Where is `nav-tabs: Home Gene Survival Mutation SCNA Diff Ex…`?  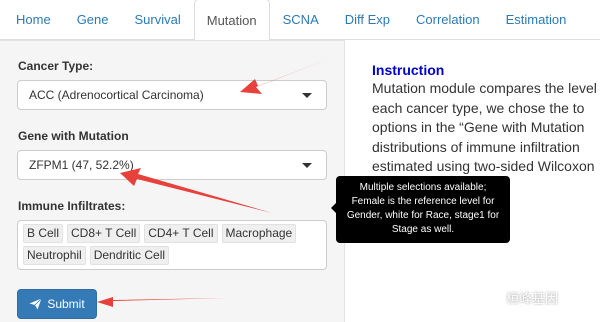
nav-tabs: Home Gene Survival Mutation SCNA Diff Ex… is located at coordinates (300, 20).